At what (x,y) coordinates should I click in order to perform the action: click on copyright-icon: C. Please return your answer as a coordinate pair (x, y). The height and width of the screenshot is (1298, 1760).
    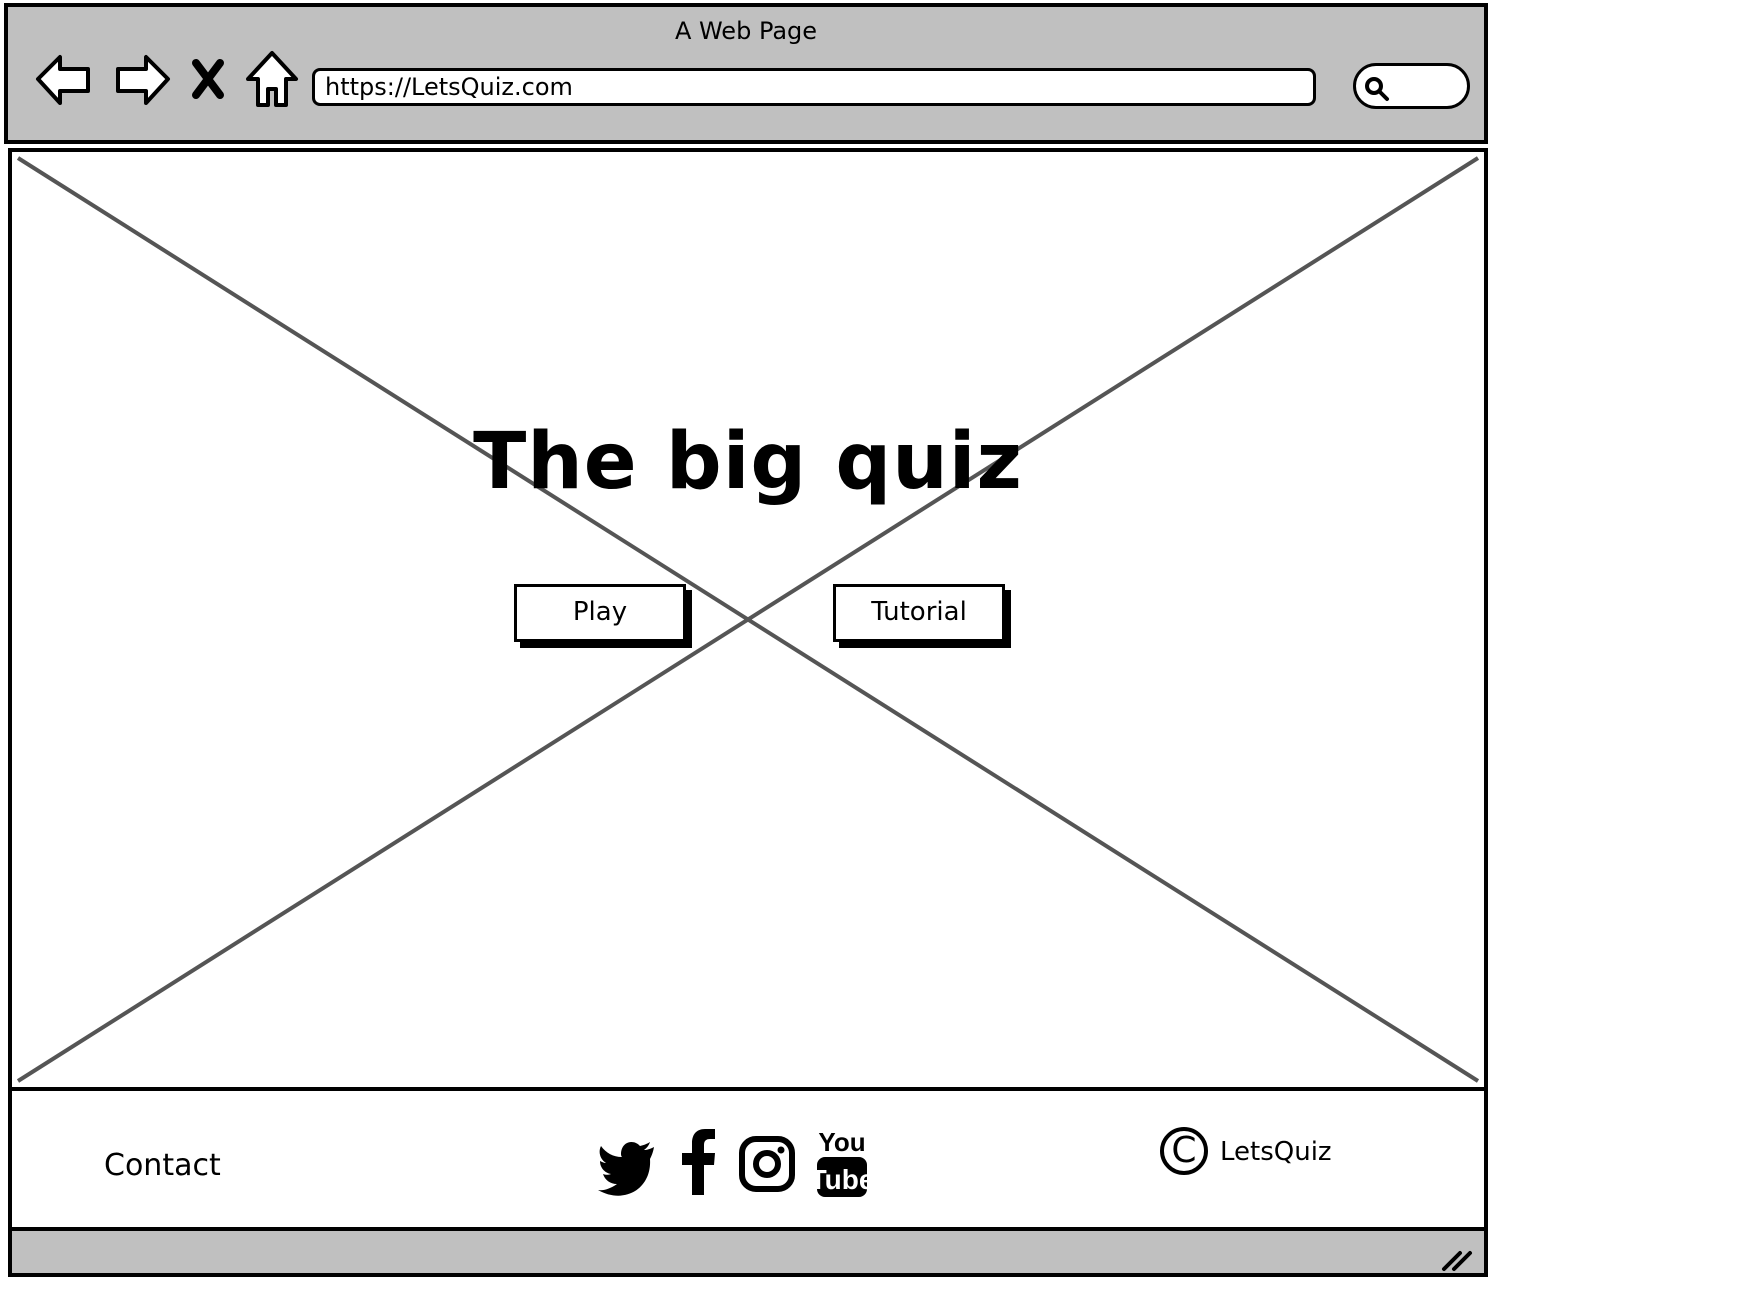
    Looking at the image, I should click on (1184, 1151).